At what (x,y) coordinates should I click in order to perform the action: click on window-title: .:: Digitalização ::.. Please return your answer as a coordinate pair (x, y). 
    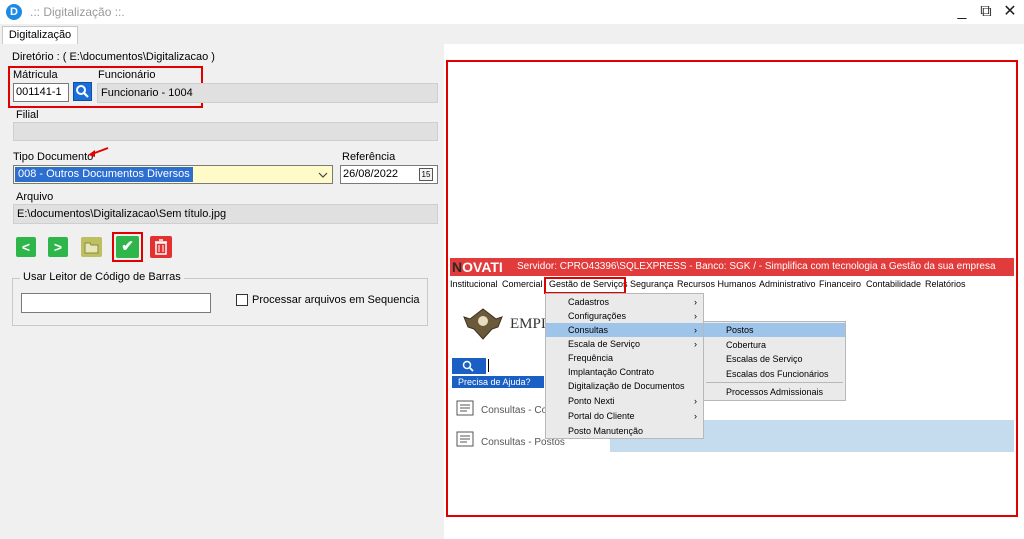
    Looking at the image, I should click on (77, 12).